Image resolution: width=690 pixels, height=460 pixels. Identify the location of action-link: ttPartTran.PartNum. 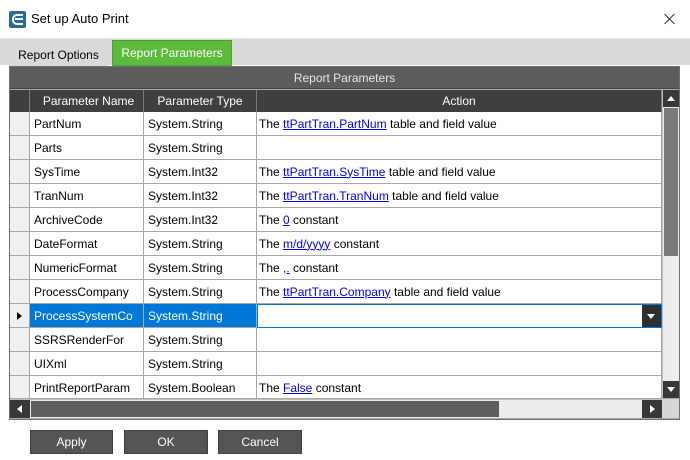
(335, 124).